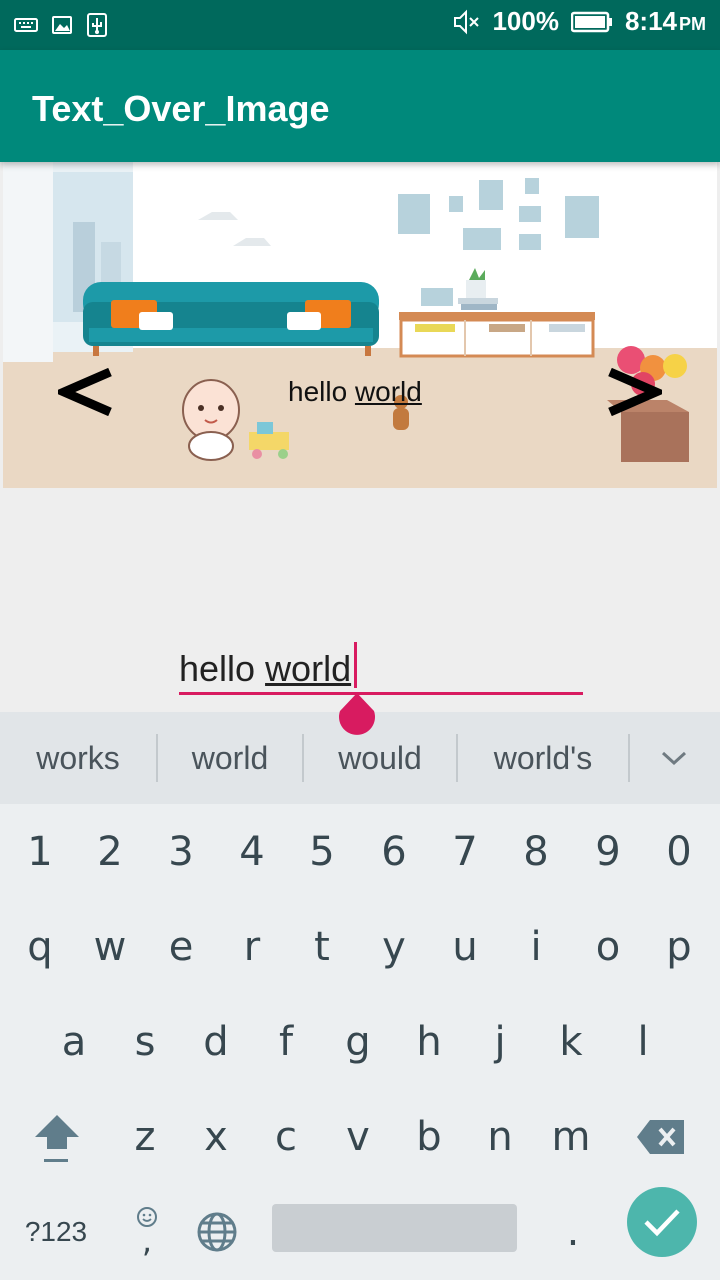  Describe the element at coordinates (181, 851) in the screenshot. I see `key: 3` at that location.